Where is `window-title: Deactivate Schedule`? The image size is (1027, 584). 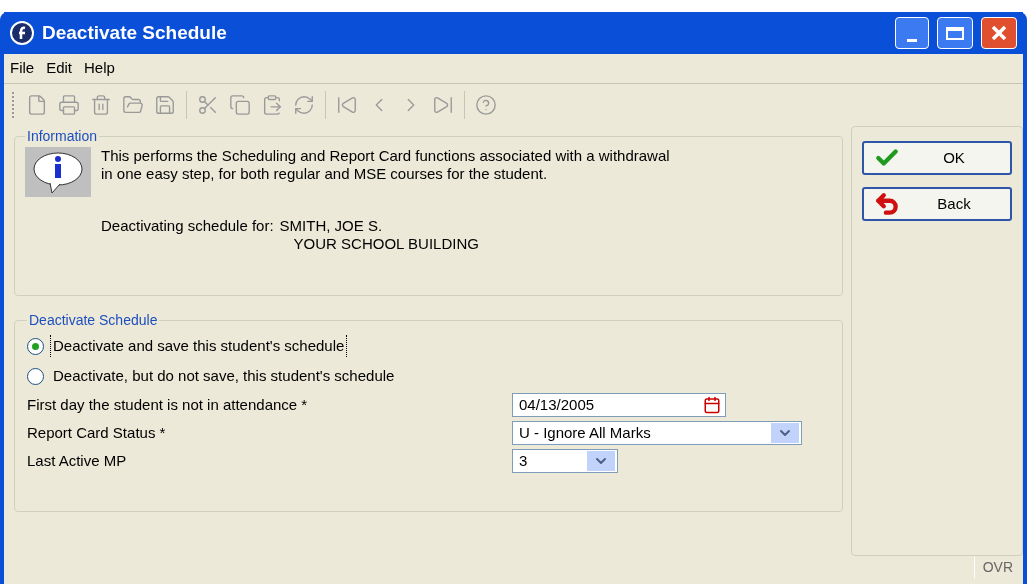 window-title: Deactivate Schedule is located at coordinates (134, 32).